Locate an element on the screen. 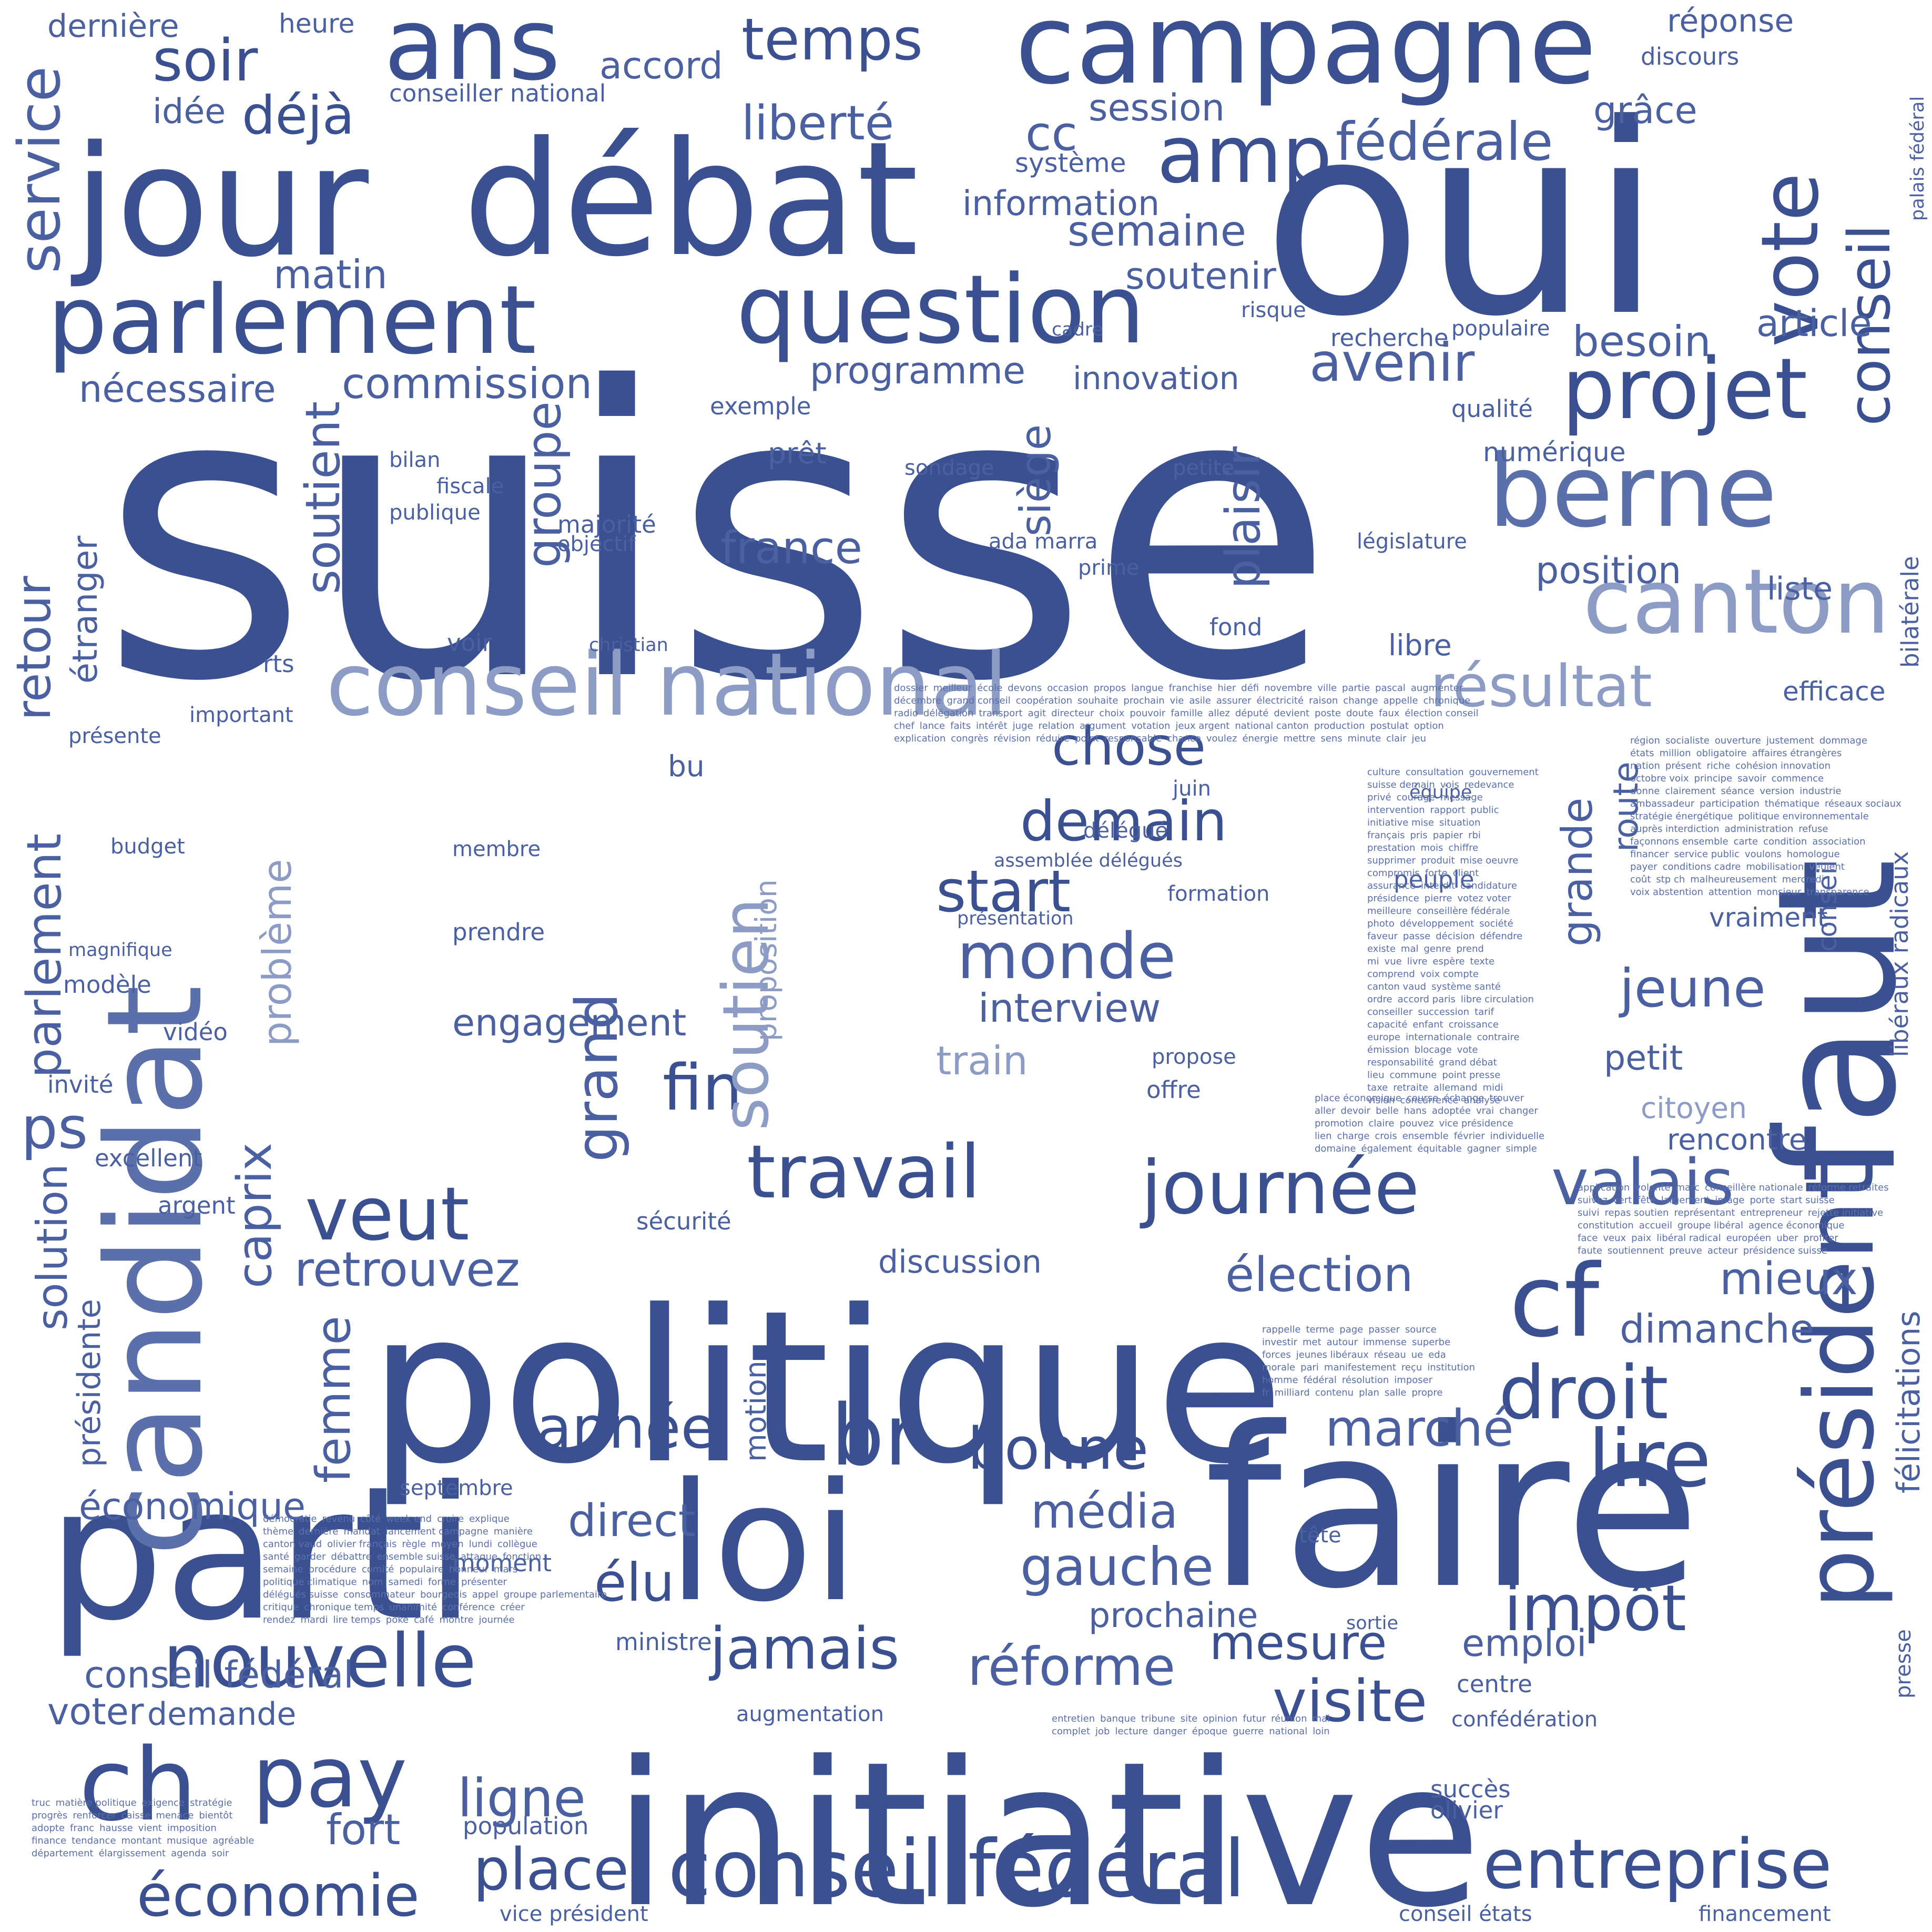 This screenshot has height=1932, width=1932. word-procedure: procédure is located at coordinates (332, 1569).